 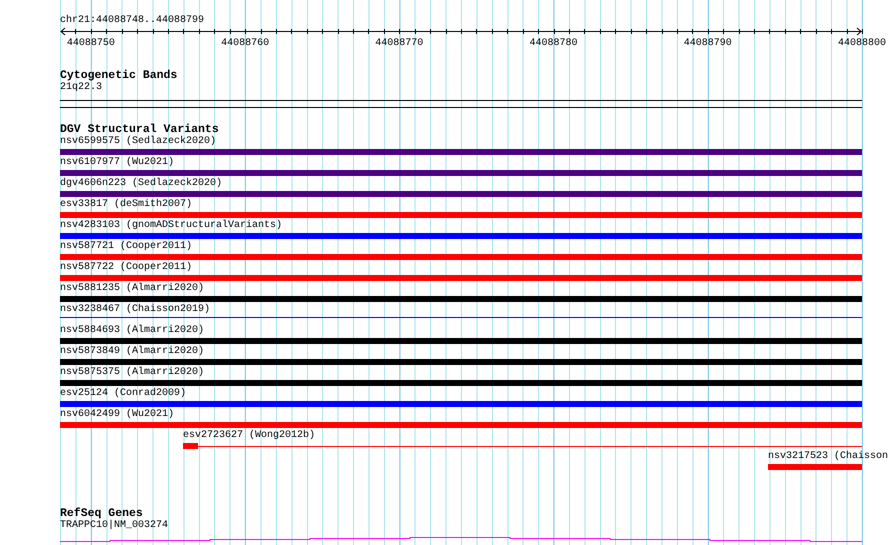 What do you see at coordinates (138, 142) in the screenshot?
I see `variant-label: nsv6599575 (Sedlazeck2020)` at bounding box center [138, 142].